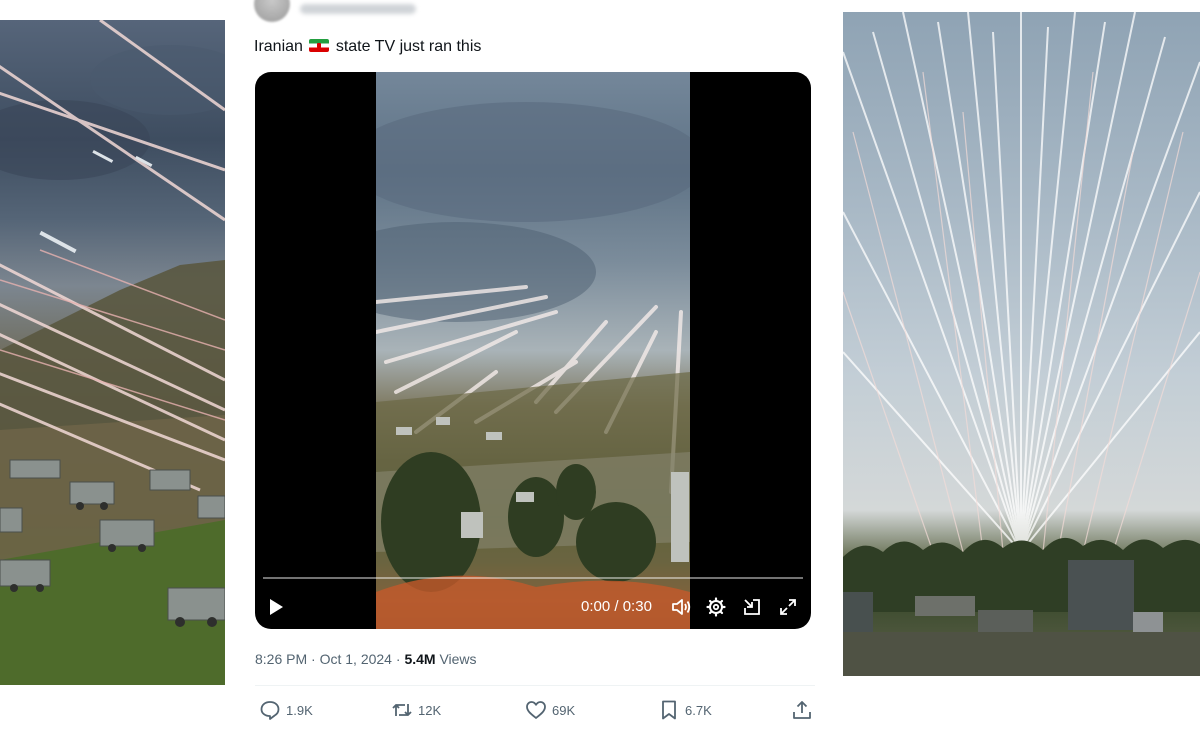 The height and width of the screenshot is (730, 1200). I want to click on bookmark-button: 6.7K, so click(685, 710).